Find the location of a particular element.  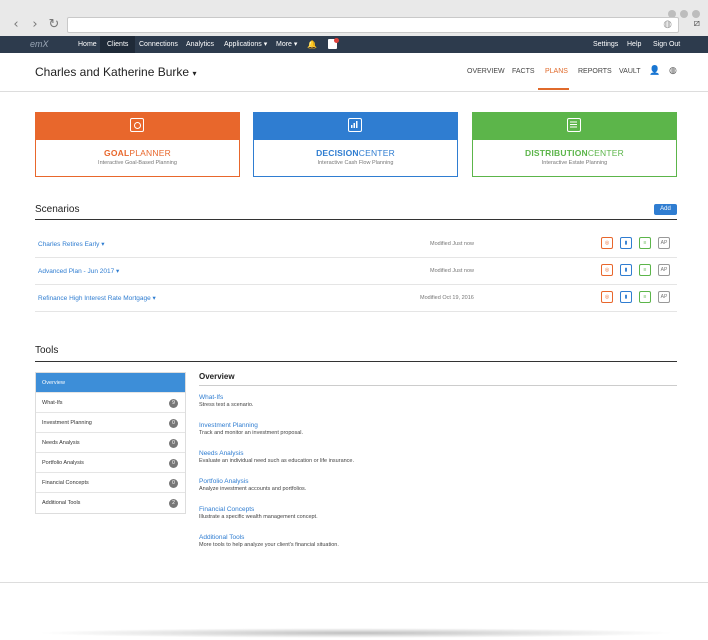

overview-link-investment-planning: Investment Planning is located at coordinates (251, 425).